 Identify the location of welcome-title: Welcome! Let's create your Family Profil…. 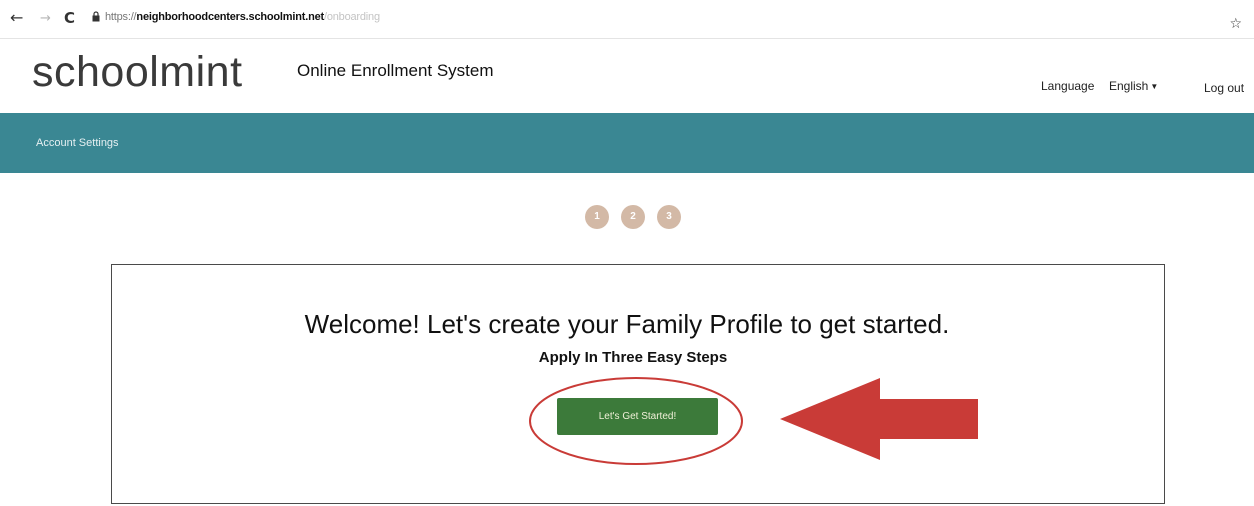
(627, 324).